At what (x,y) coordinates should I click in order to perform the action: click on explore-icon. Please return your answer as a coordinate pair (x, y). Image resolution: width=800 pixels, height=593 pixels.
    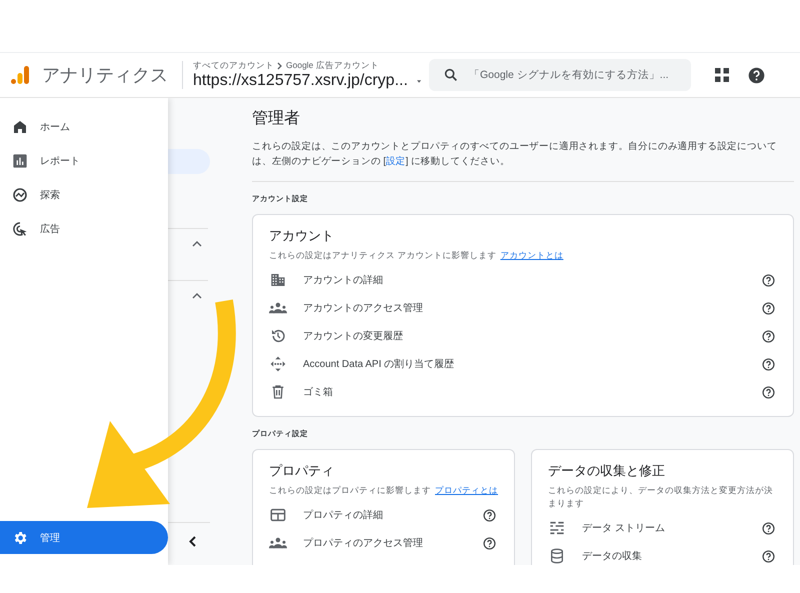
    Looking at the image, I should click on (20, 195).